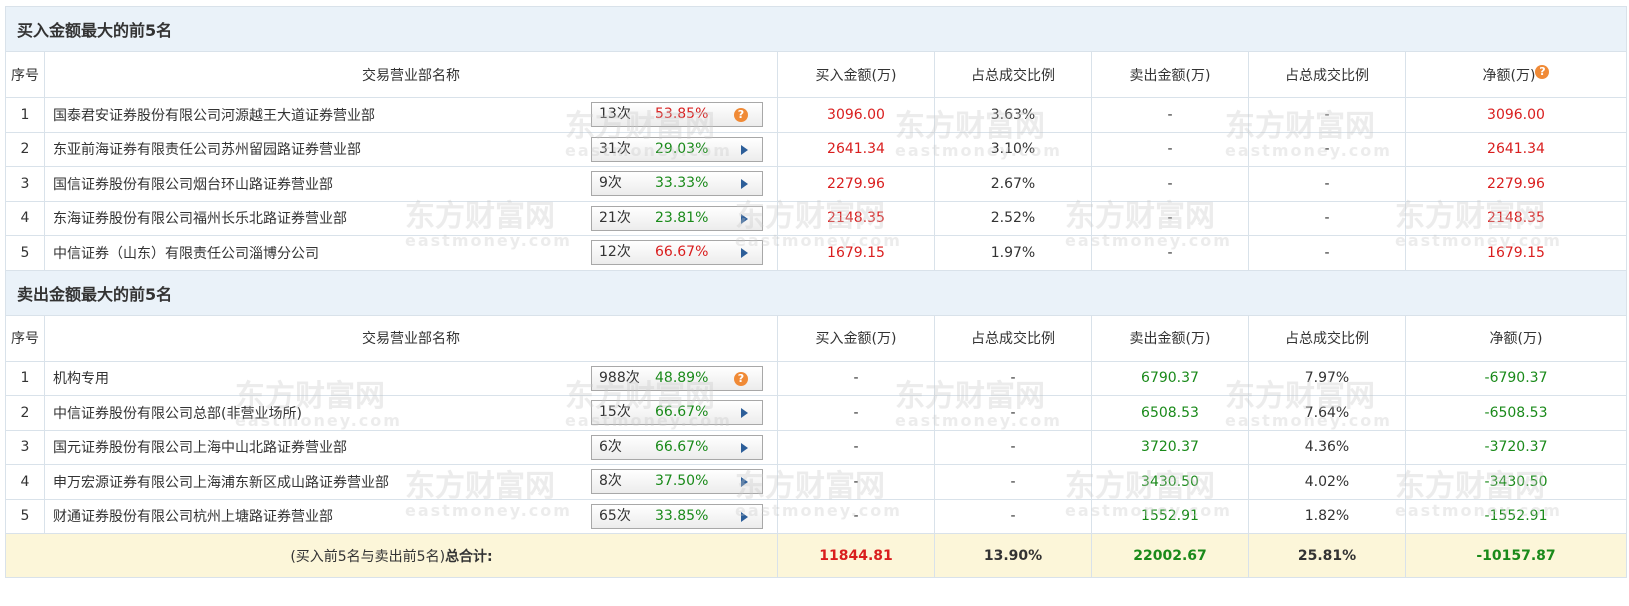  Describe the element at coordinates (677, 378) in the screenshot. I see `branch-stats-button: 988次 48.89% ?` at that location.